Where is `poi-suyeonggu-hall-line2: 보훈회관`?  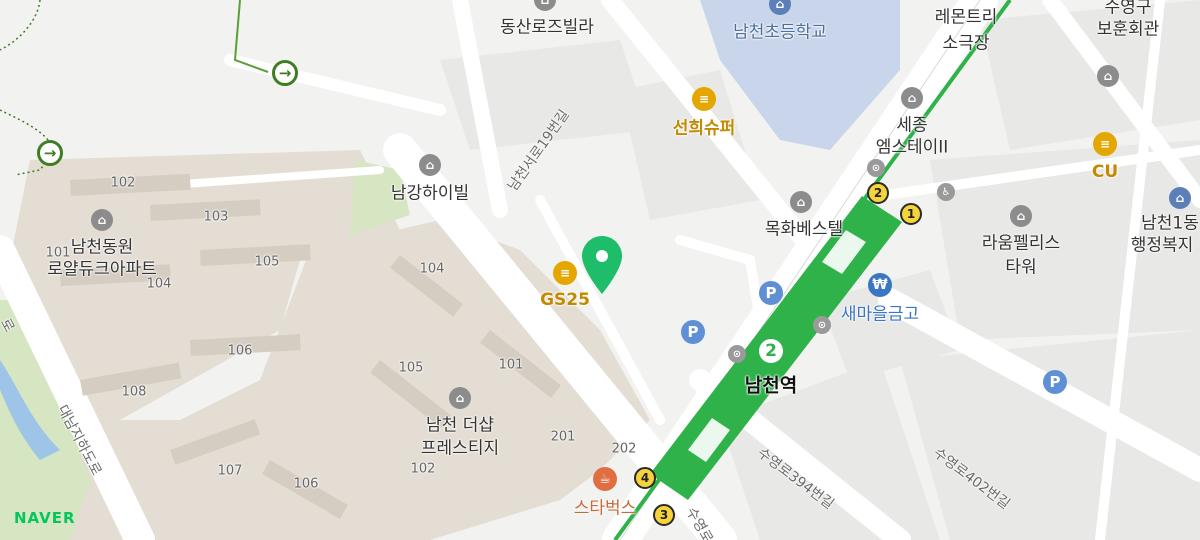 poi-suyeonggu-hall-line2: 보훈회관 is located at coordinates (1128, 30).